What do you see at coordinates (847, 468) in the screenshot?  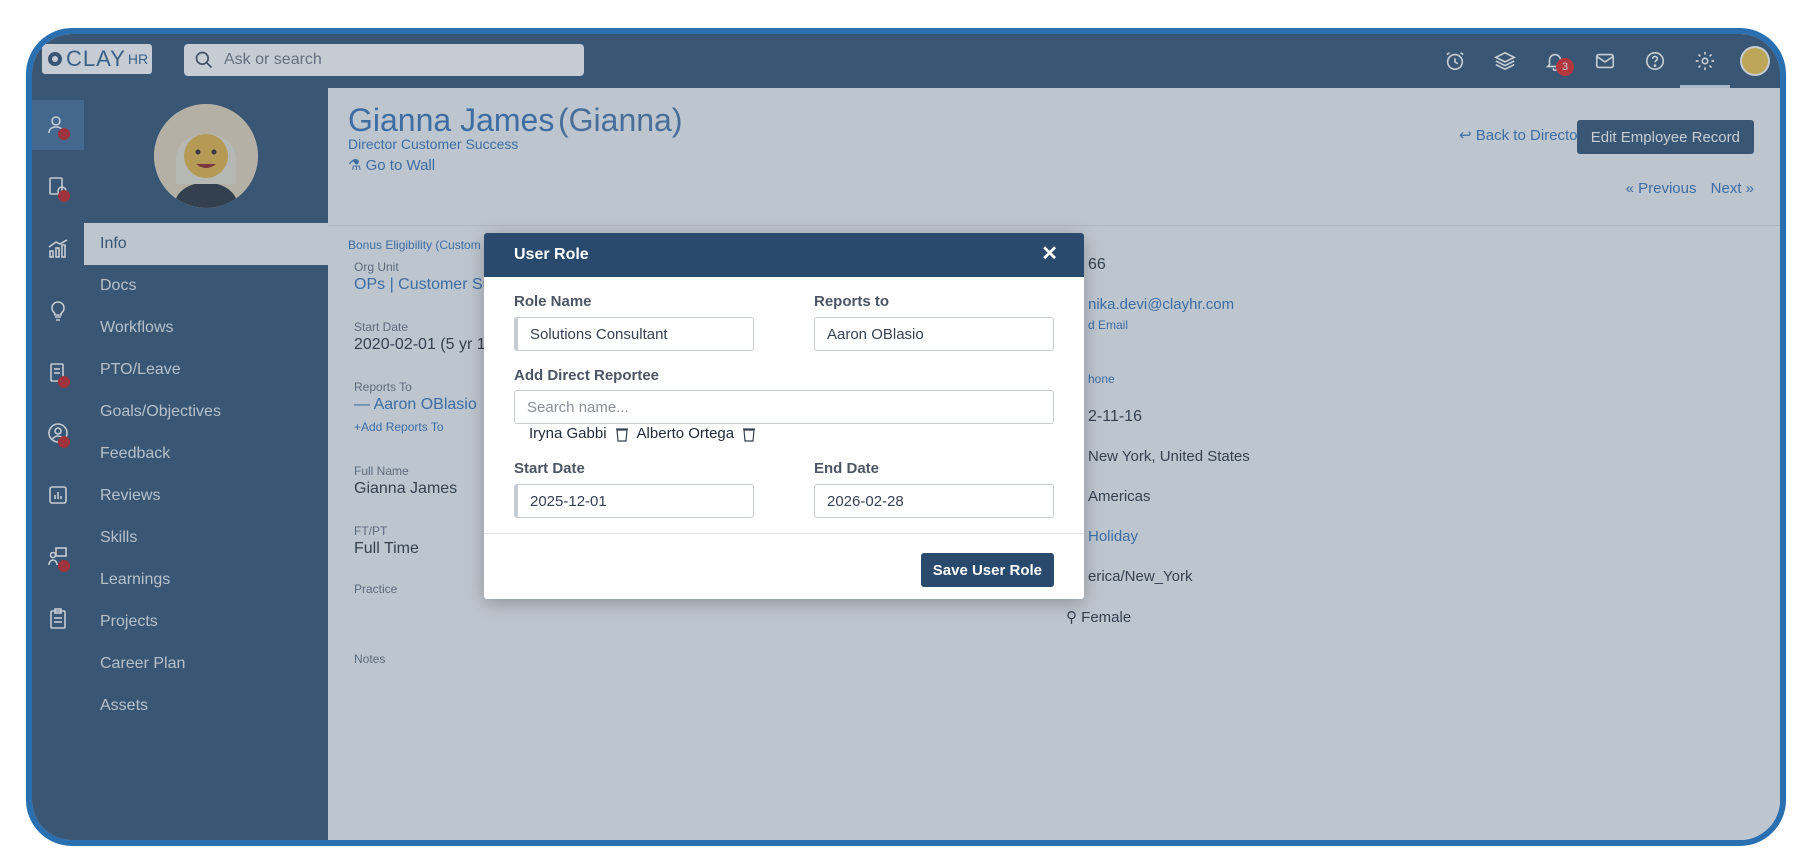 I see `end-date-field-label: End Date` at bounding box center [847, 468].